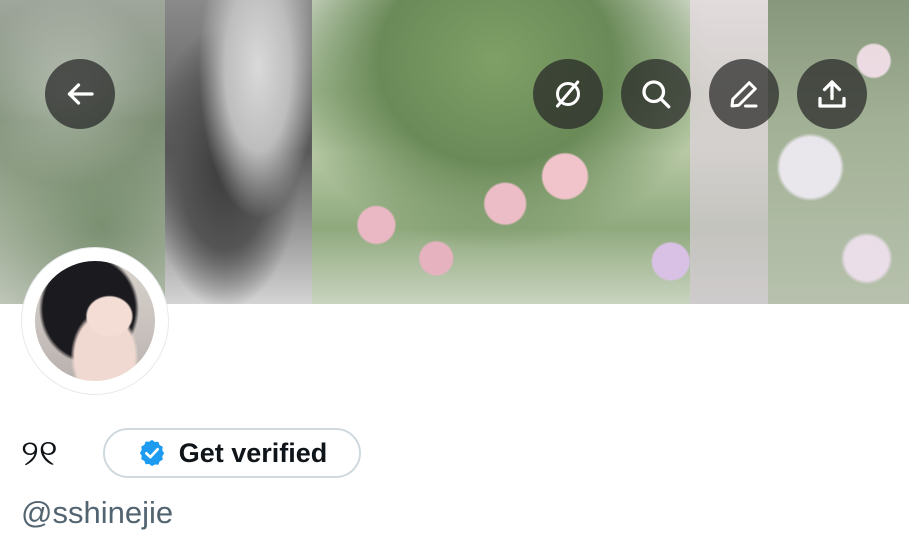 This screenshot has height=556, width=909. I want to click on search-icon, so click(656, 94).